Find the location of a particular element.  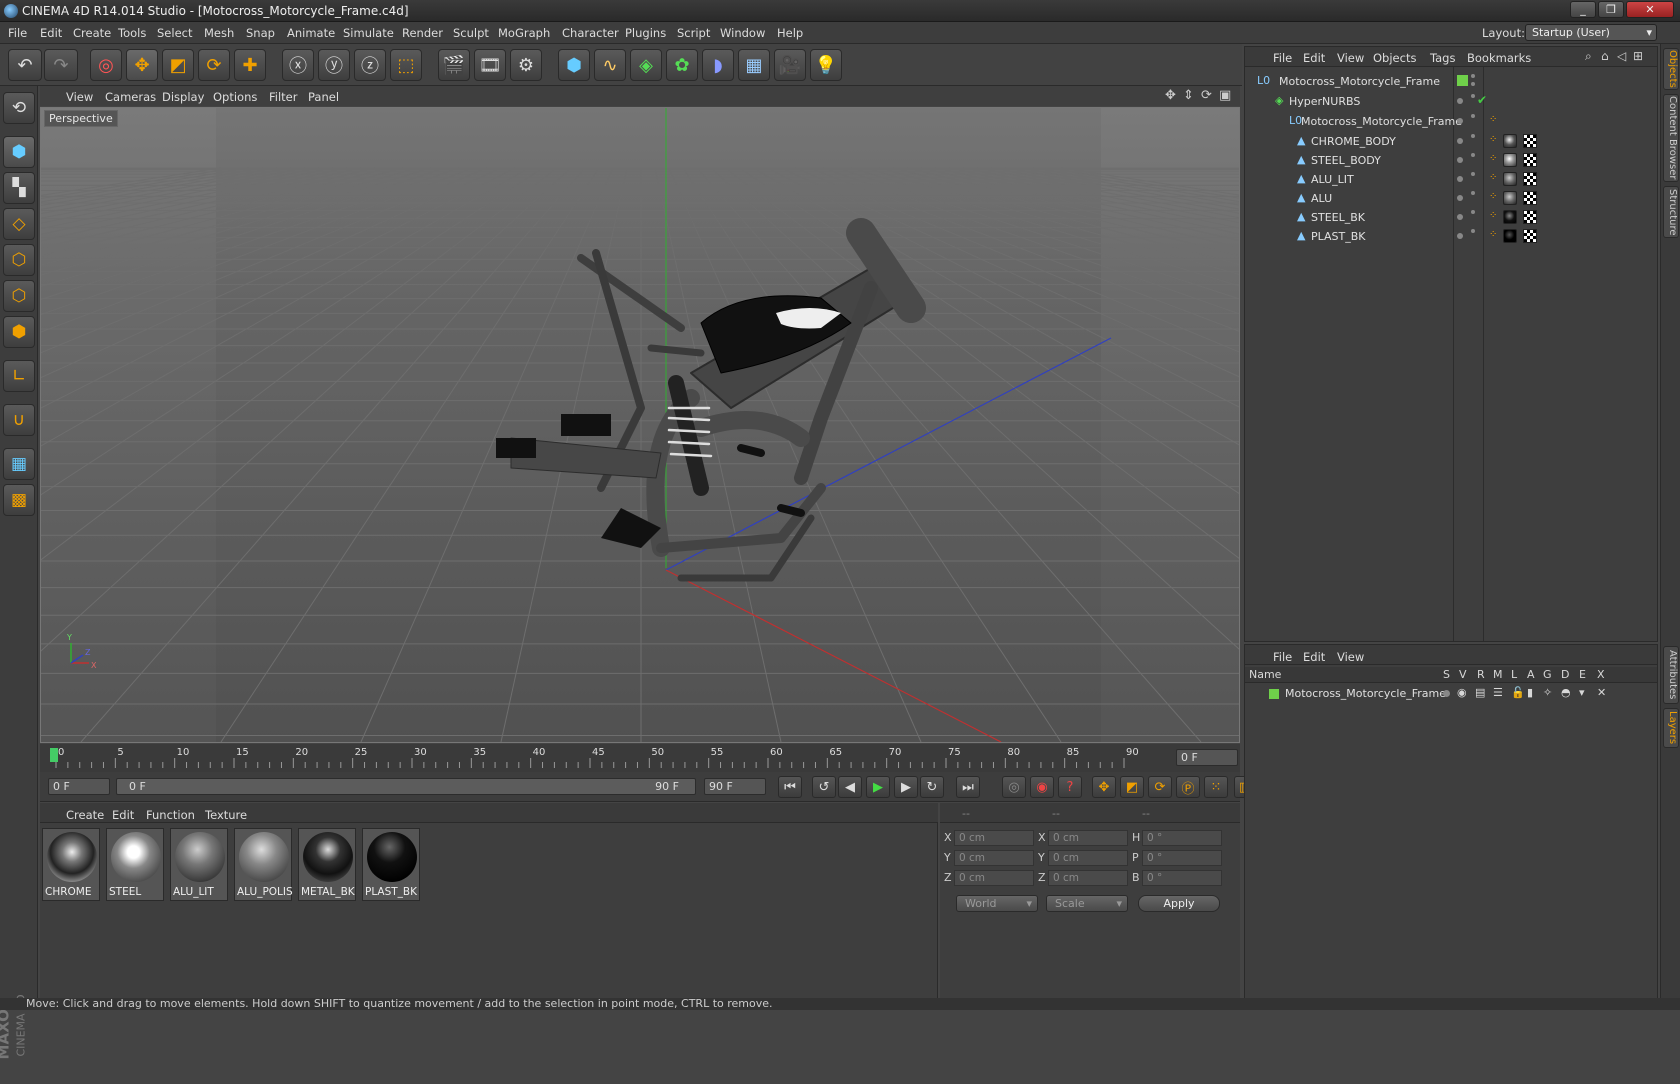

render-icon: ▤ is located at coordinates (1480, 692).